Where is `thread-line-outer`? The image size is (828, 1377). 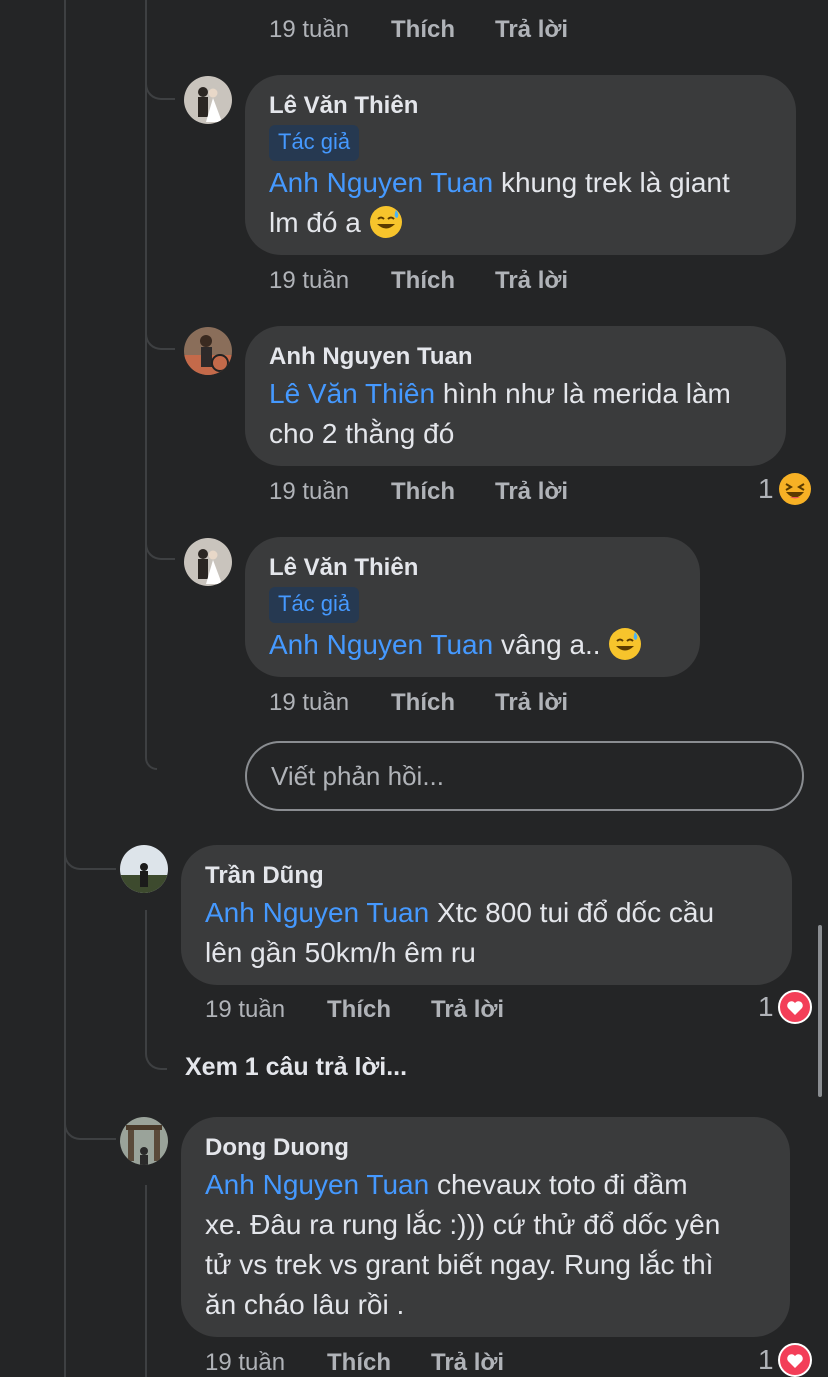
thread-line-outer is located at coordinates (65, 688).